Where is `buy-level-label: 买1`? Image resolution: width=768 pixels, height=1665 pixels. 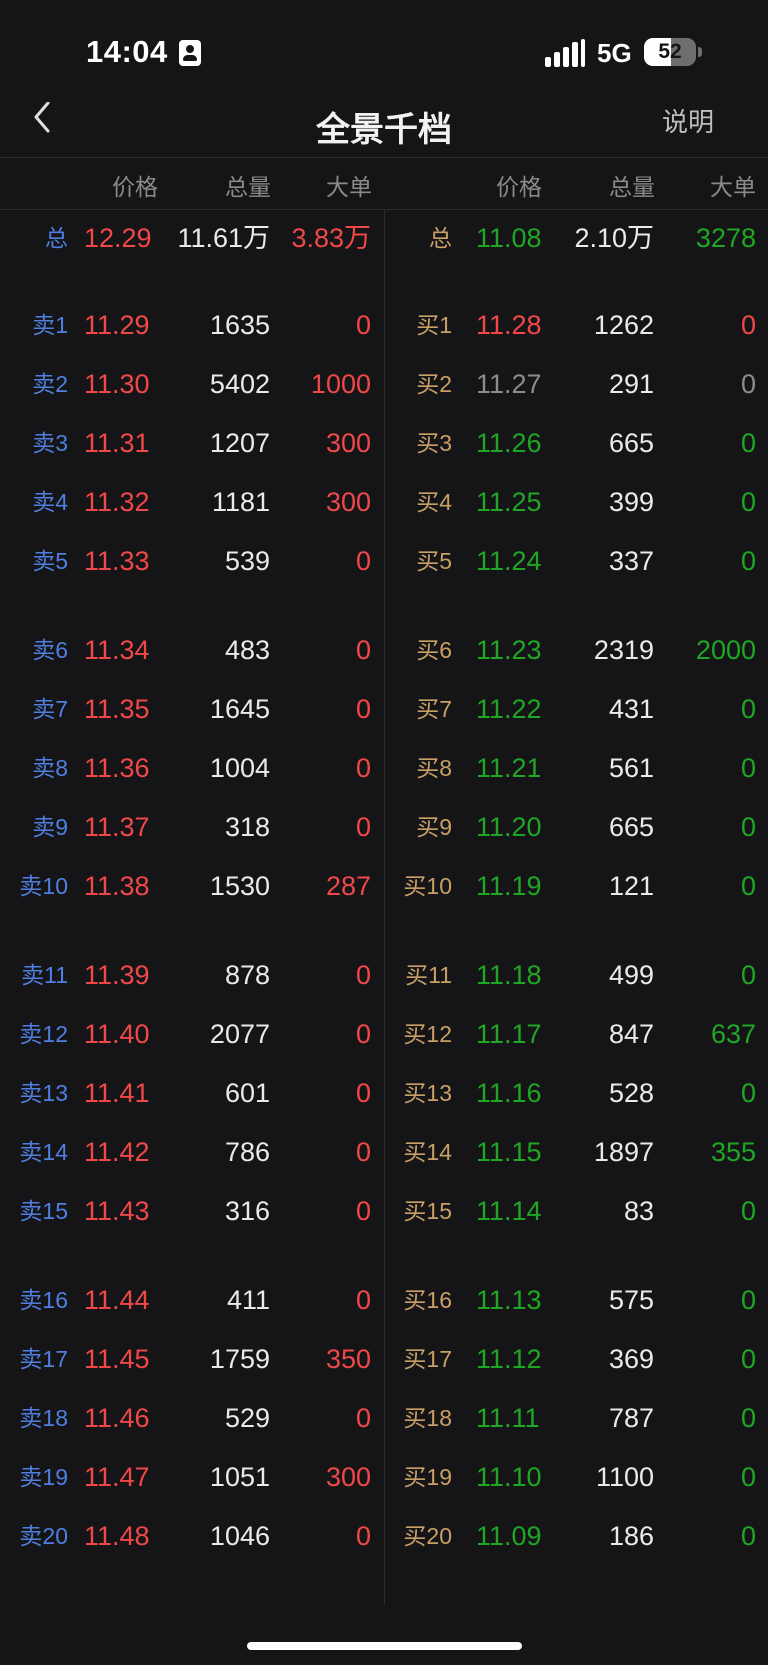
buy-level-label: 买1 is located at coordinates (434, 325).